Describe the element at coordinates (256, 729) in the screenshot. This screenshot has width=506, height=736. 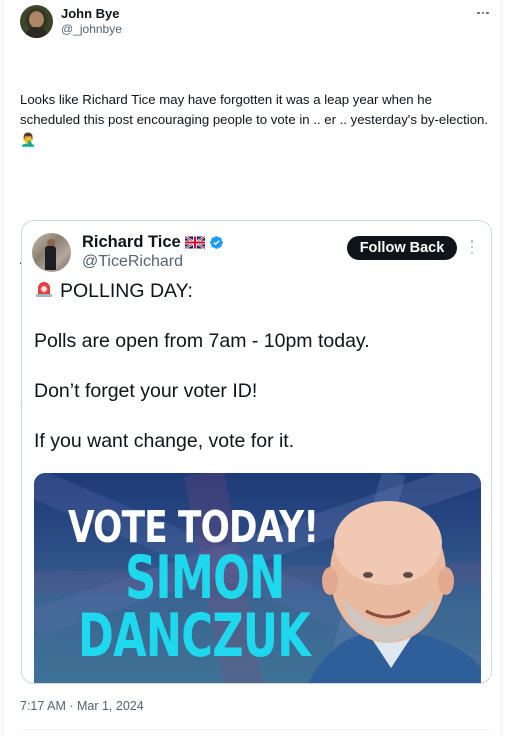
I see `divider` at that location.